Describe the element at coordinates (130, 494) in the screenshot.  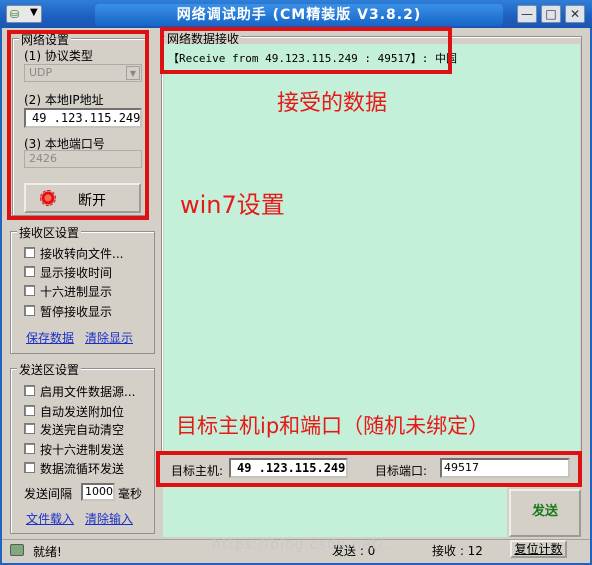
I see `send-interval-unit: 毫秒` at that location.